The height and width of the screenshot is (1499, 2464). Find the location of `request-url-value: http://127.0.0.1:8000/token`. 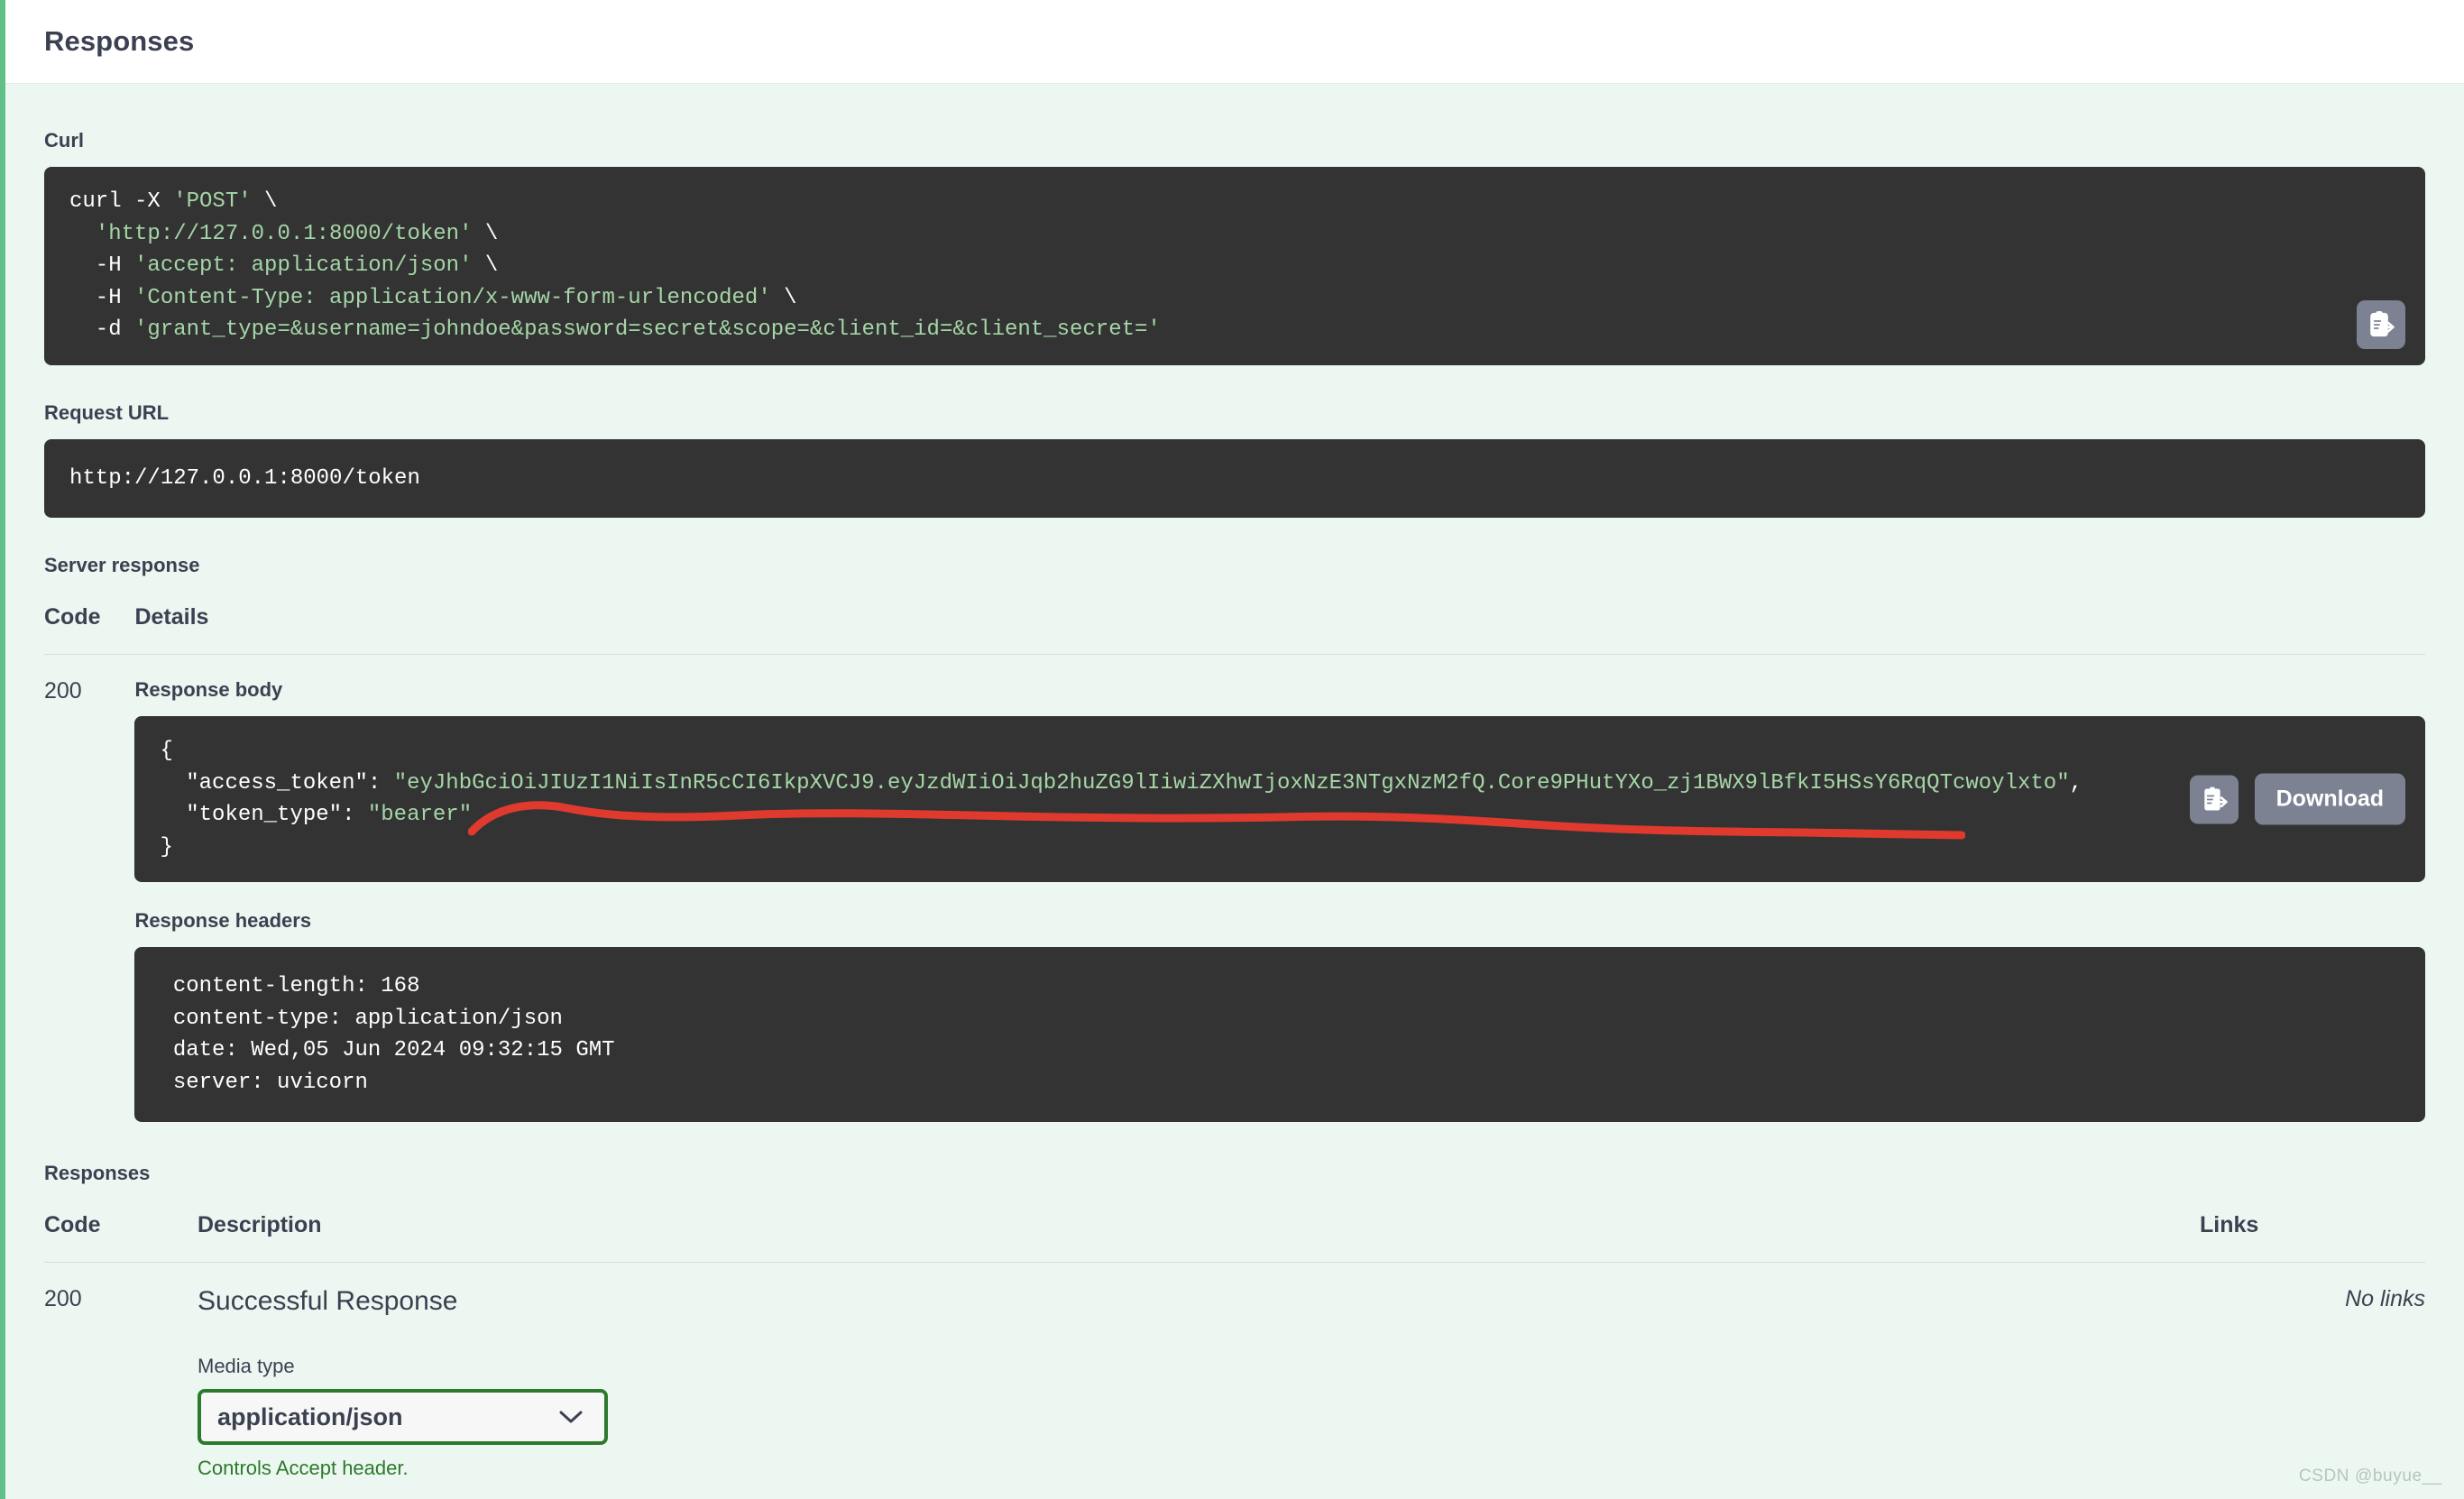

request-url-value: http://127.0.0.1:8000/token is located at coordinates (245, 478).